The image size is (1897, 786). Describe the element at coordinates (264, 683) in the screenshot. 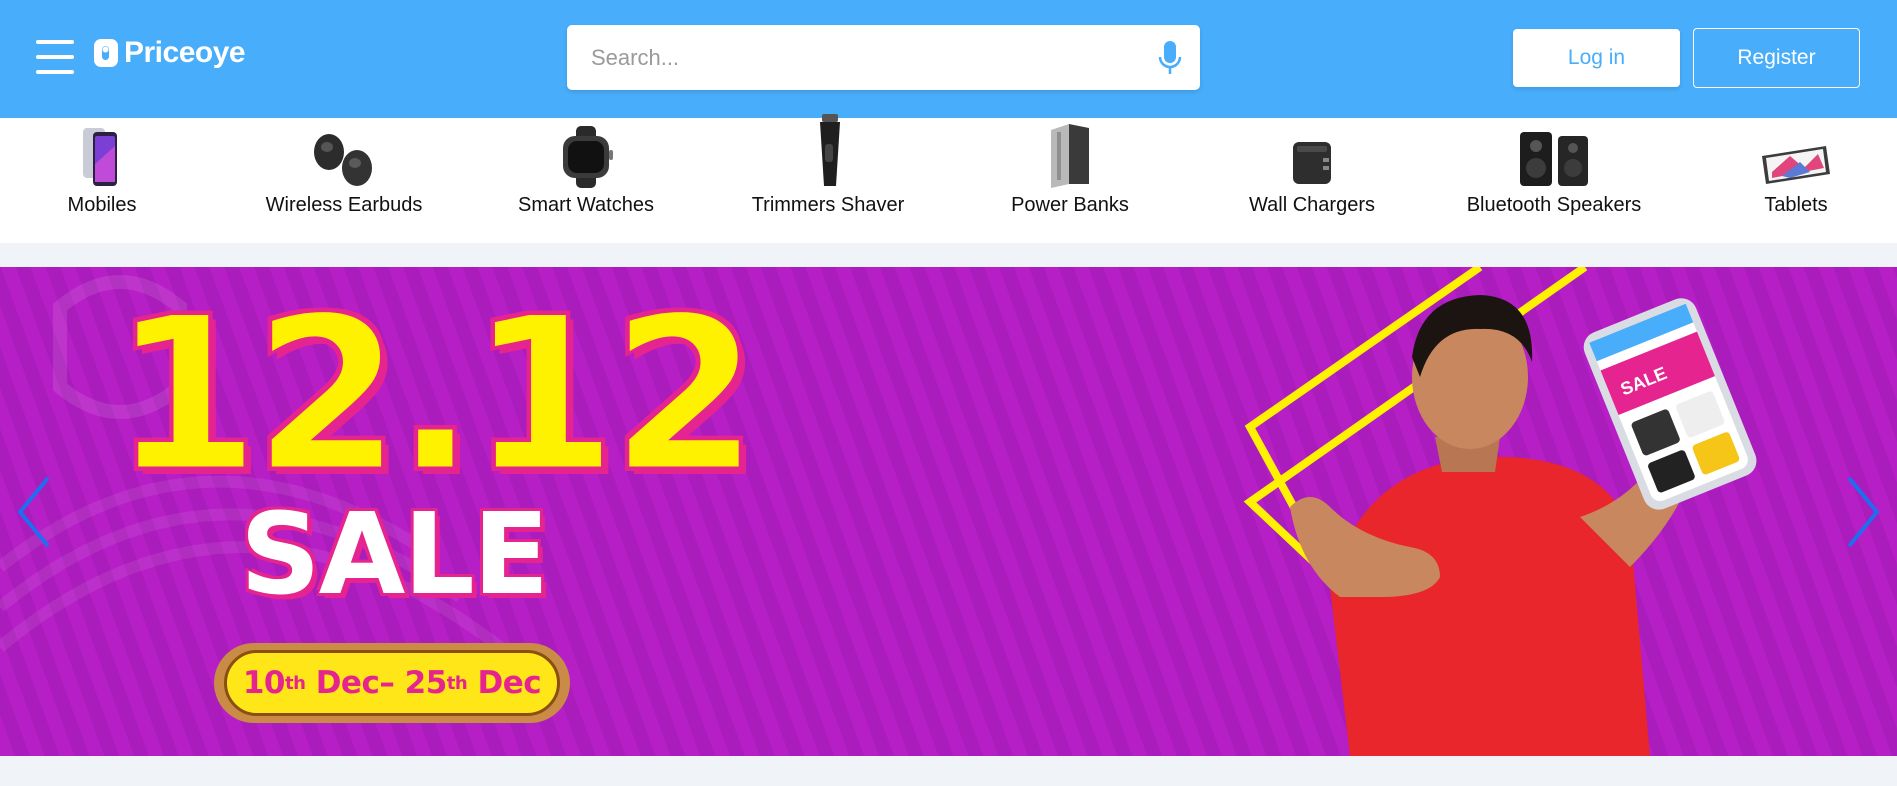

I see `date-start-day: 10` at that location.